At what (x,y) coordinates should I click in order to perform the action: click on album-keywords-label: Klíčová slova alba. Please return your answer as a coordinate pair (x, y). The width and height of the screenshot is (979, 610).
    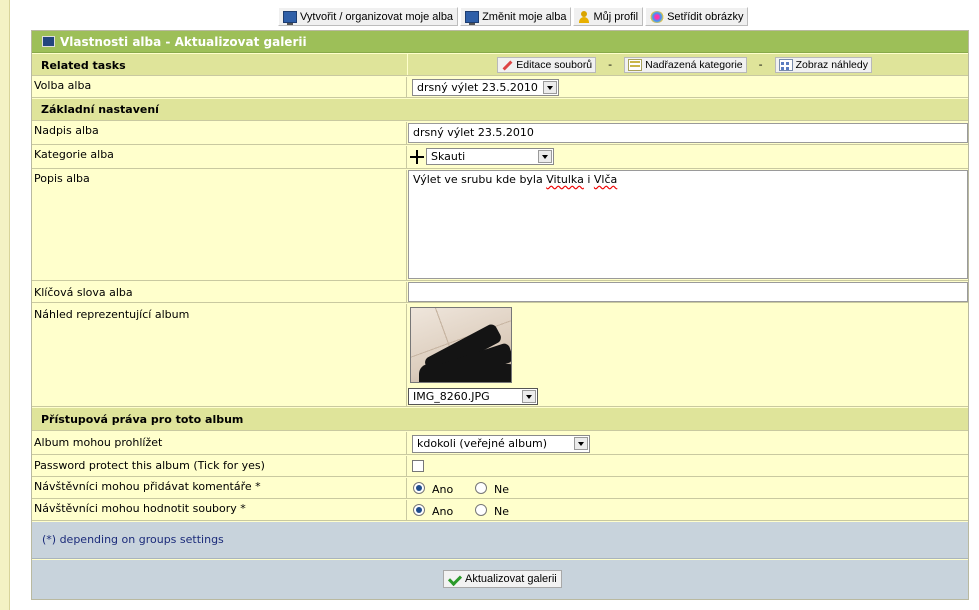
    Looking at the image, I should click on (219, 292).